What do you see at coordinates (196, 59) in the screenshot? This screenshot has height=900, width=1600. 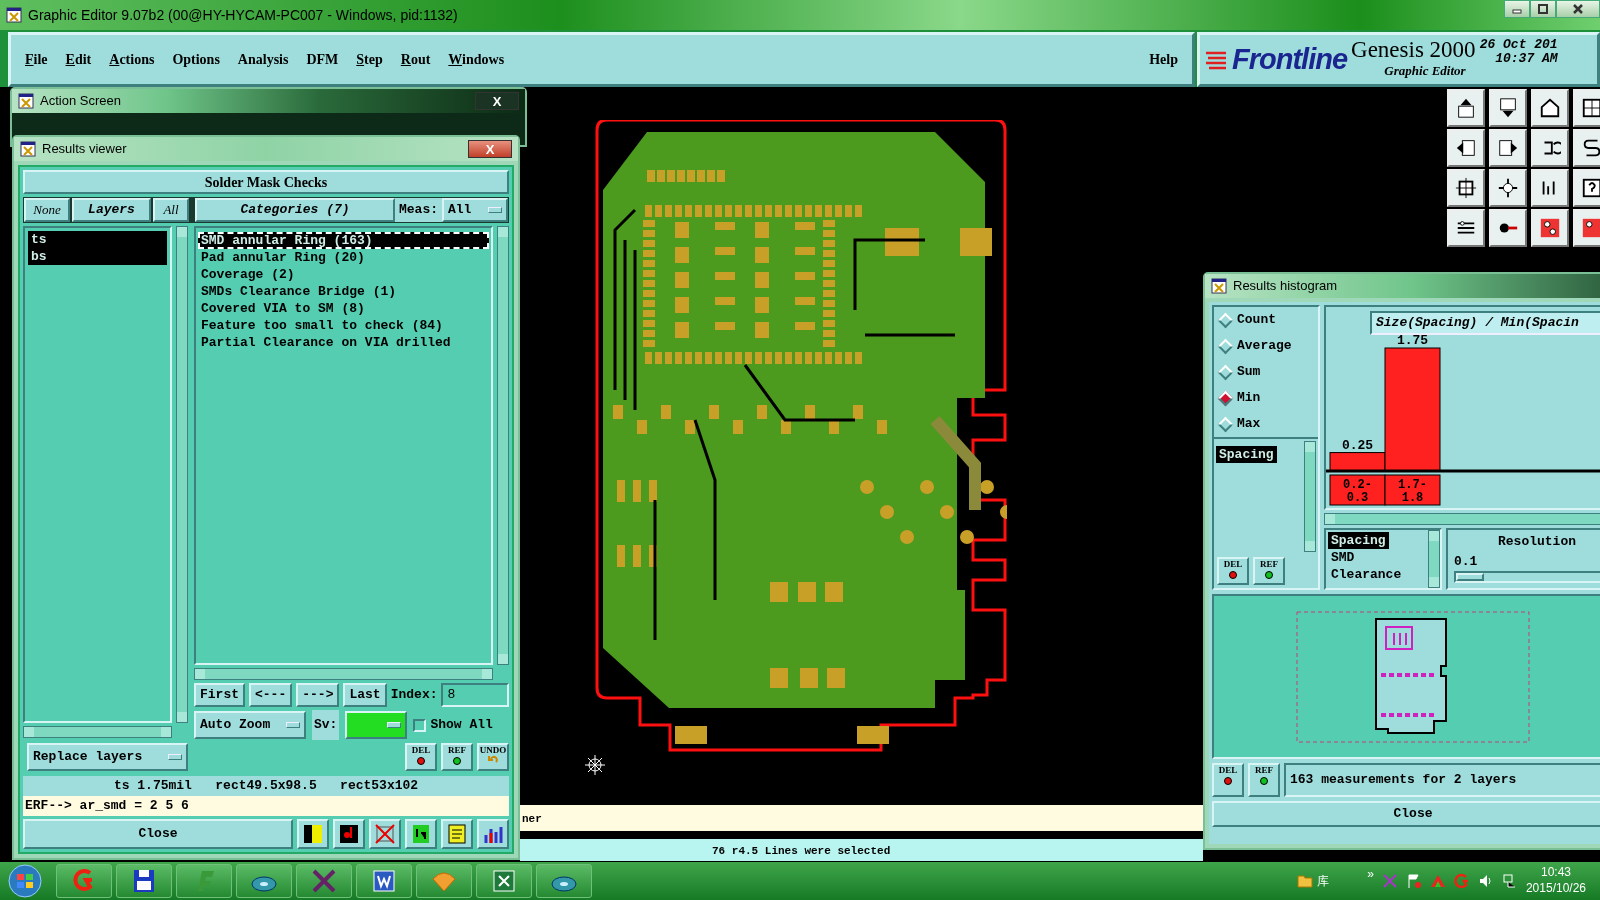 I see `menu-item: Options` at bounding box center [196, 59].